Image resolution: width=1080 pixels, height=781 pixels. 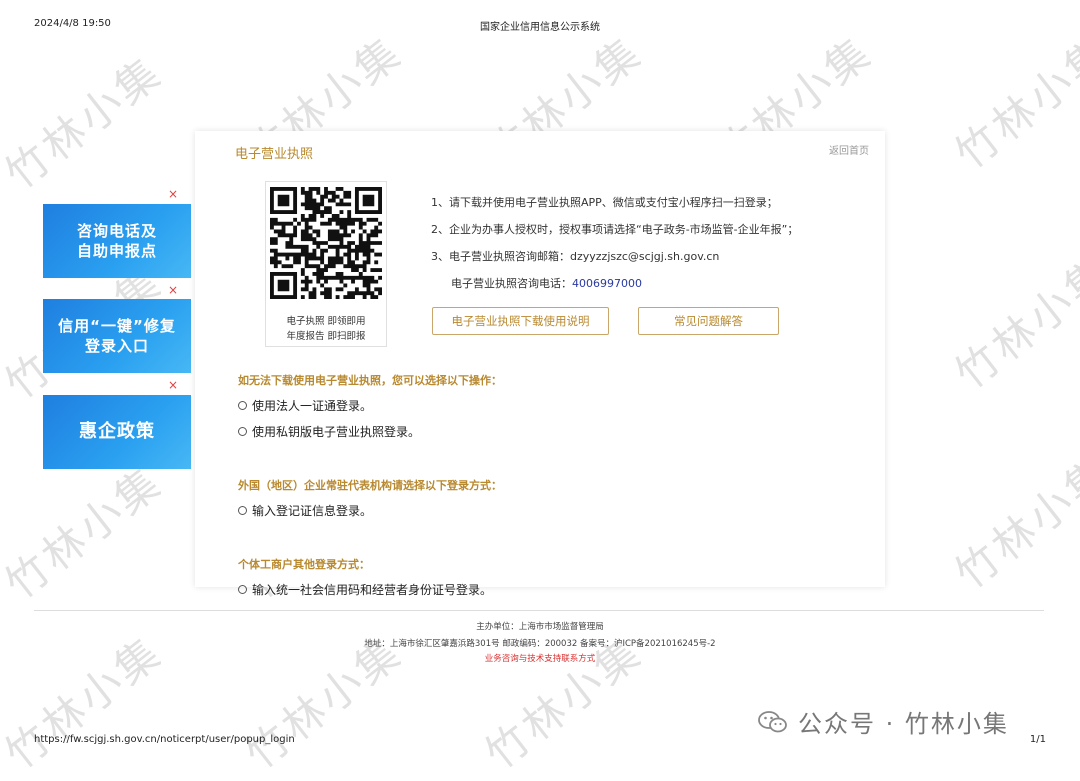 What do you see at coordinates (540, 658) in the screenshot?
I see `footer-support-link: 业务咨询与技术支持联系方式` at bounding box center [540, 658].